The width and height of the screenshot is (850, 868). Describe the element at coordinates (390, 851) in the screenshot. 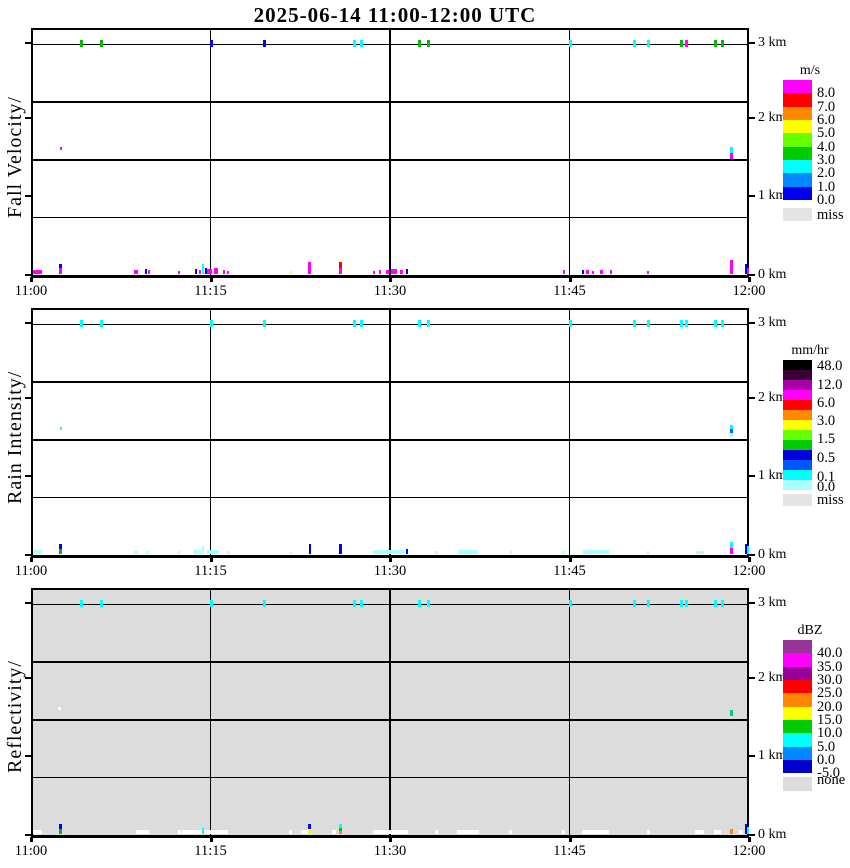

I see `x-tick-label: 11:30` at that location.